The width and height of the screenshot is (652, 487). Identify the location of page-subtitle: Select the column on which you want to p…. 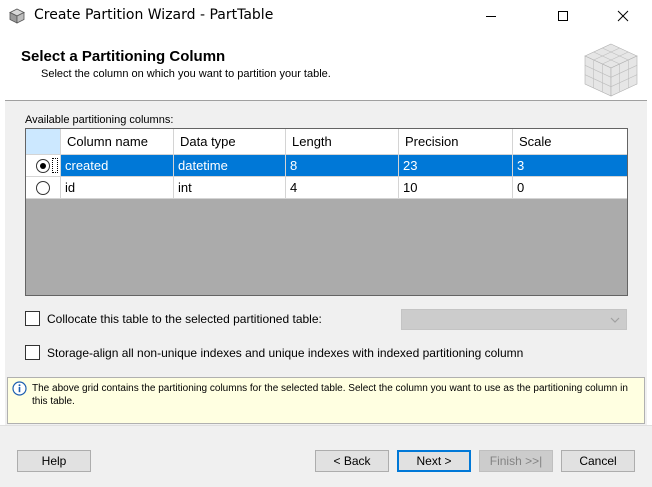
(186, 74).